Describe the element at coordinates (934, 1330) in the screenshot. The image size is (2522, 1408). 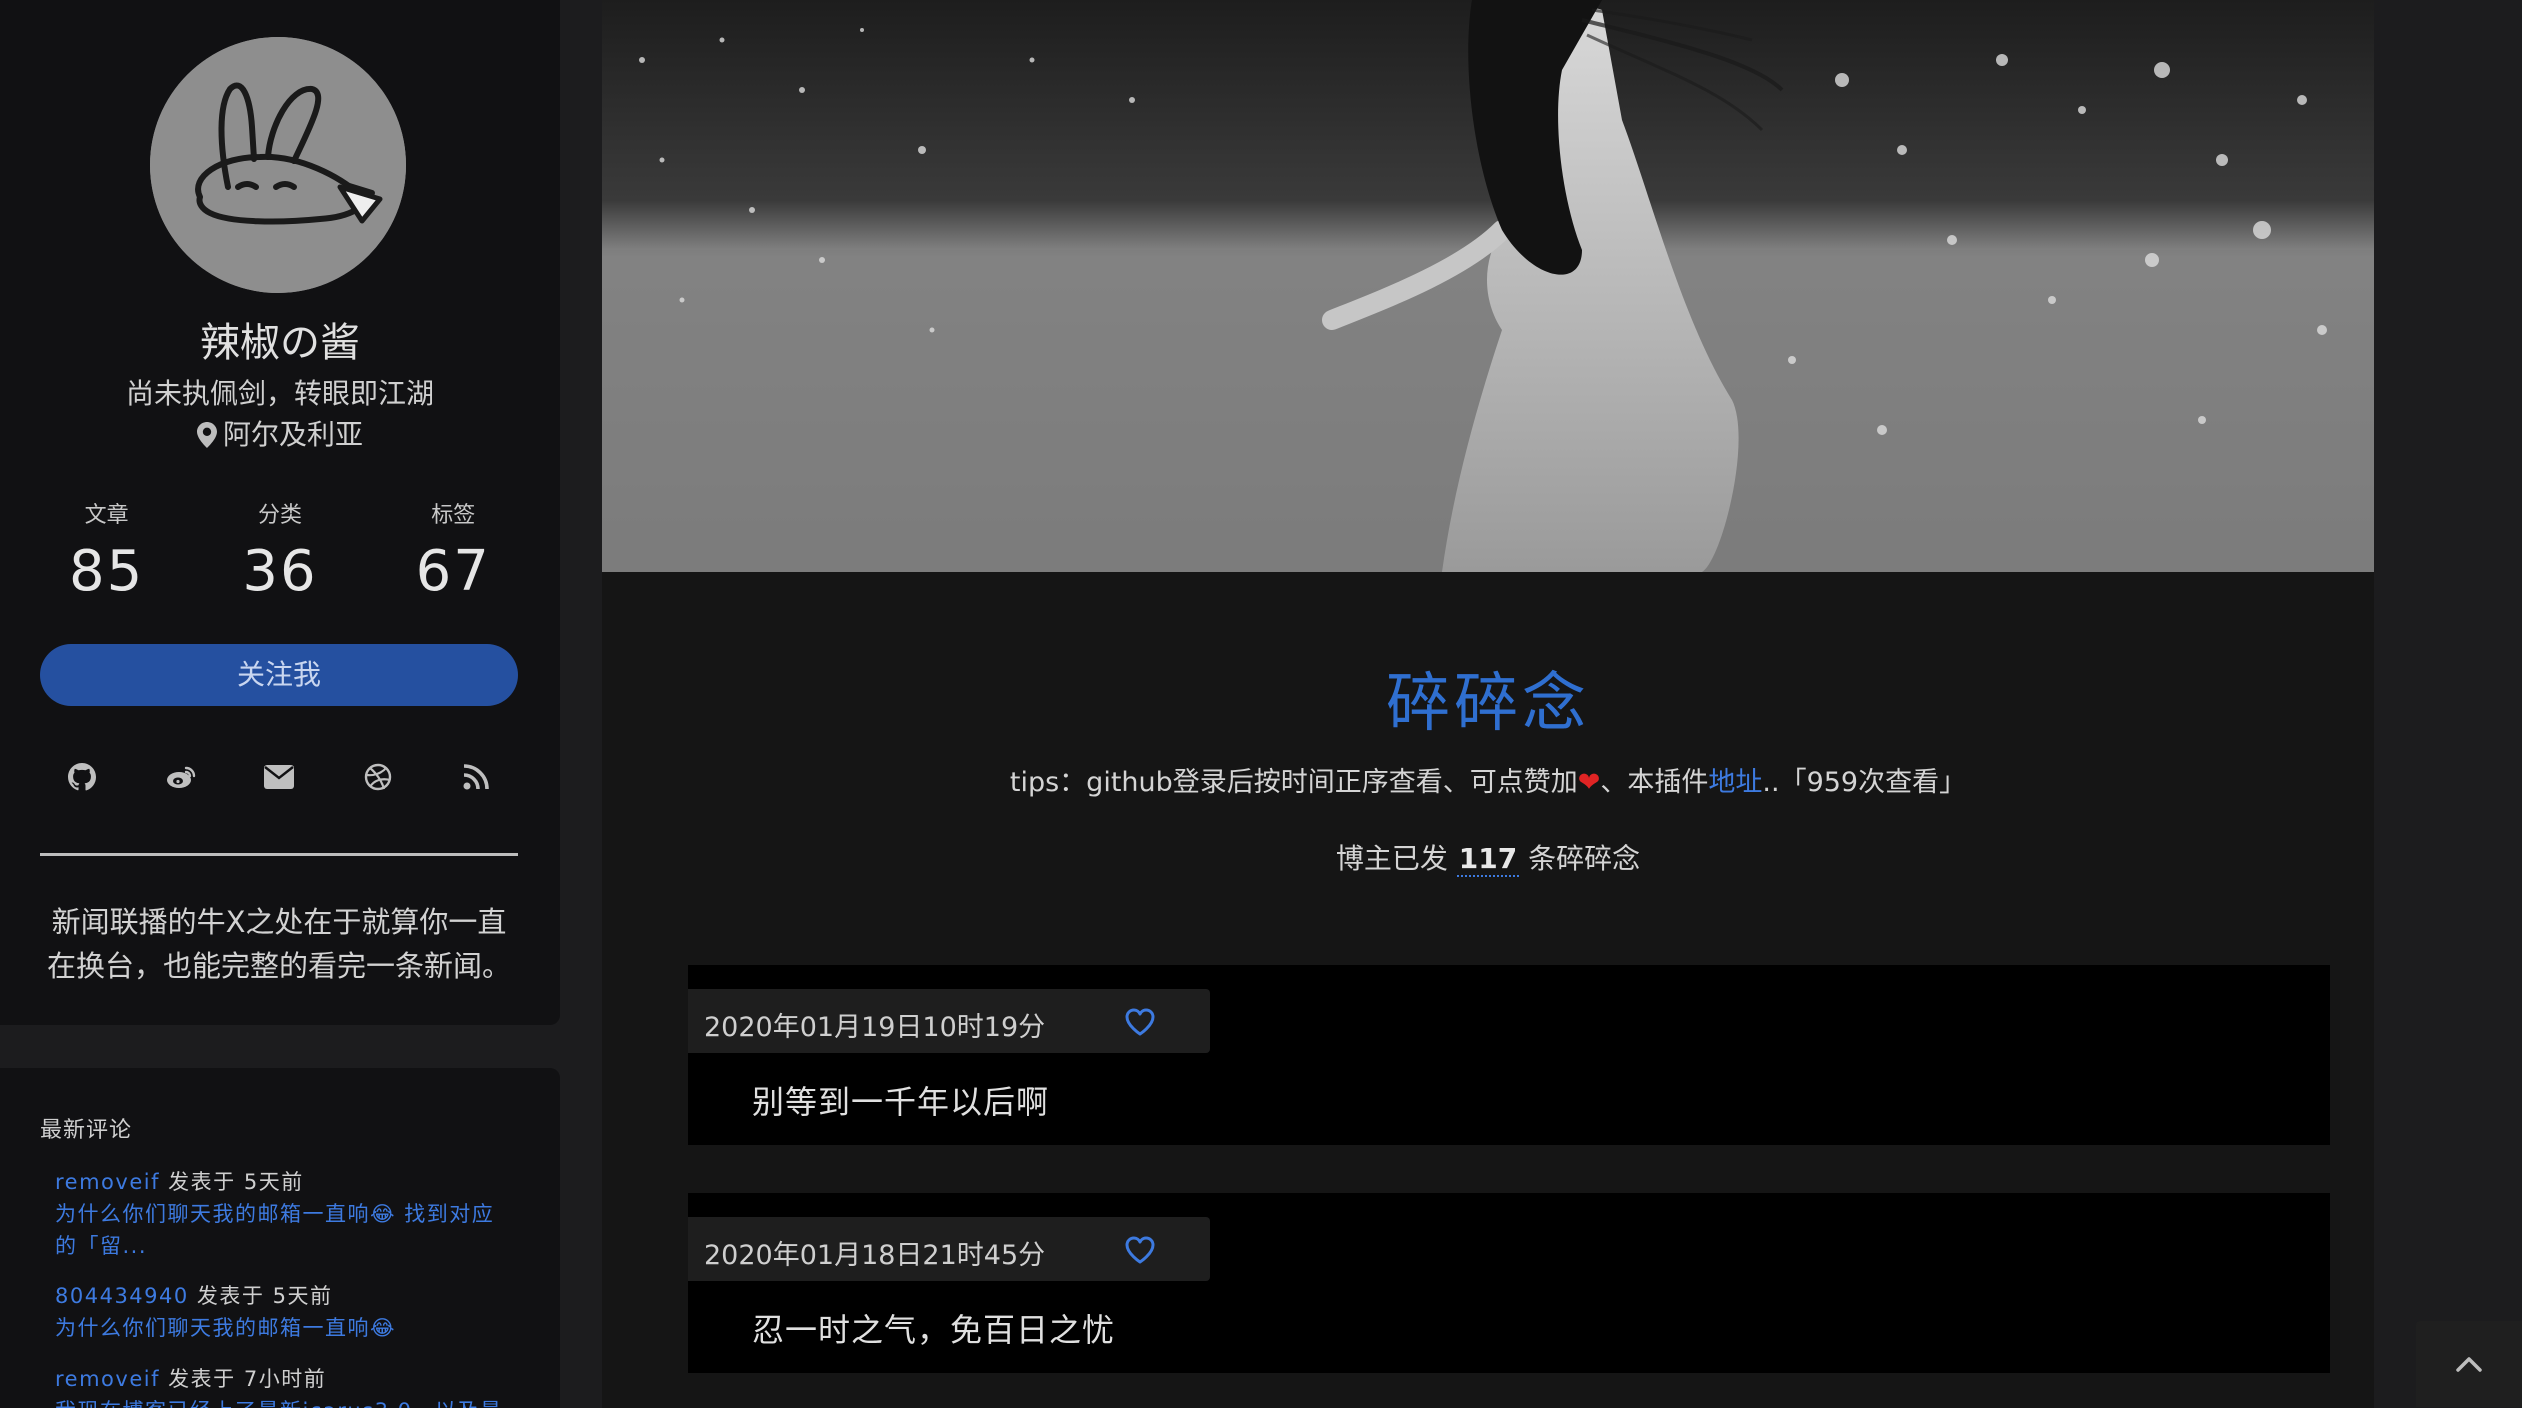
I see `talk-text: 忍一时之气，免百日之忧` at that location.